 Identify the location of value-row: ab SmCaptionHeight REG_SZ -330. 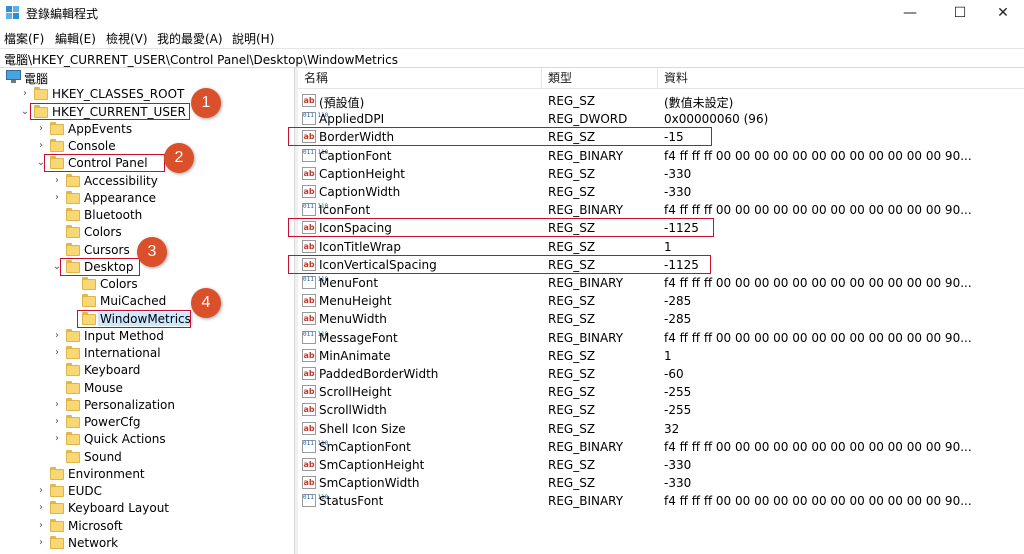
(661, 465).